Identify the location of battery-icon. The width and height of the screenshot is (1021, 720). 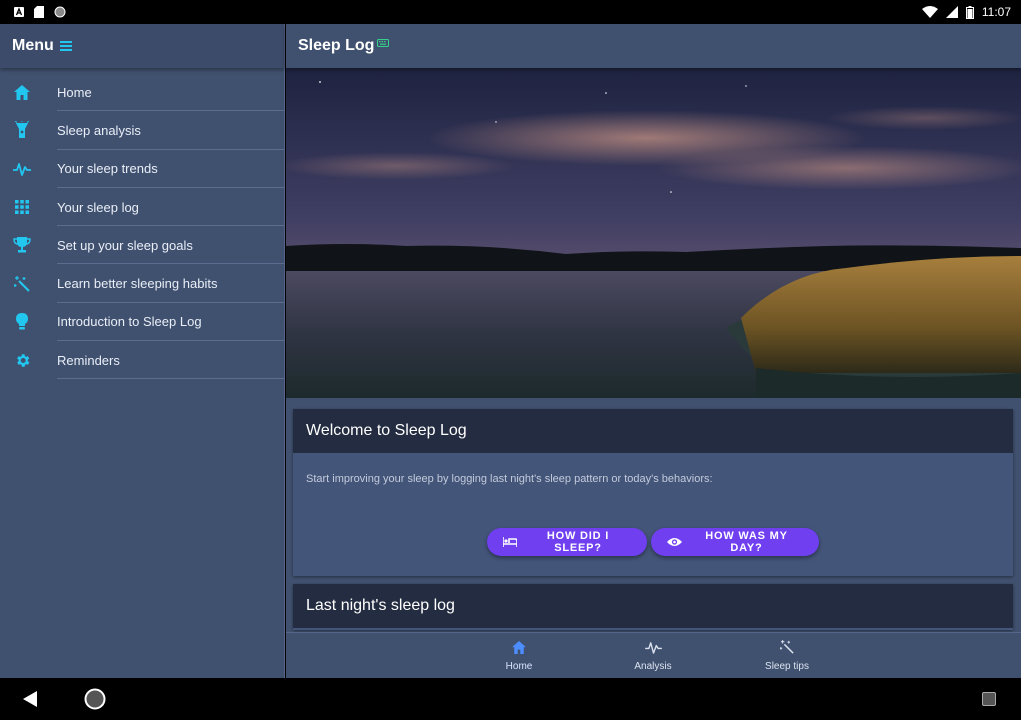
(969, 12).